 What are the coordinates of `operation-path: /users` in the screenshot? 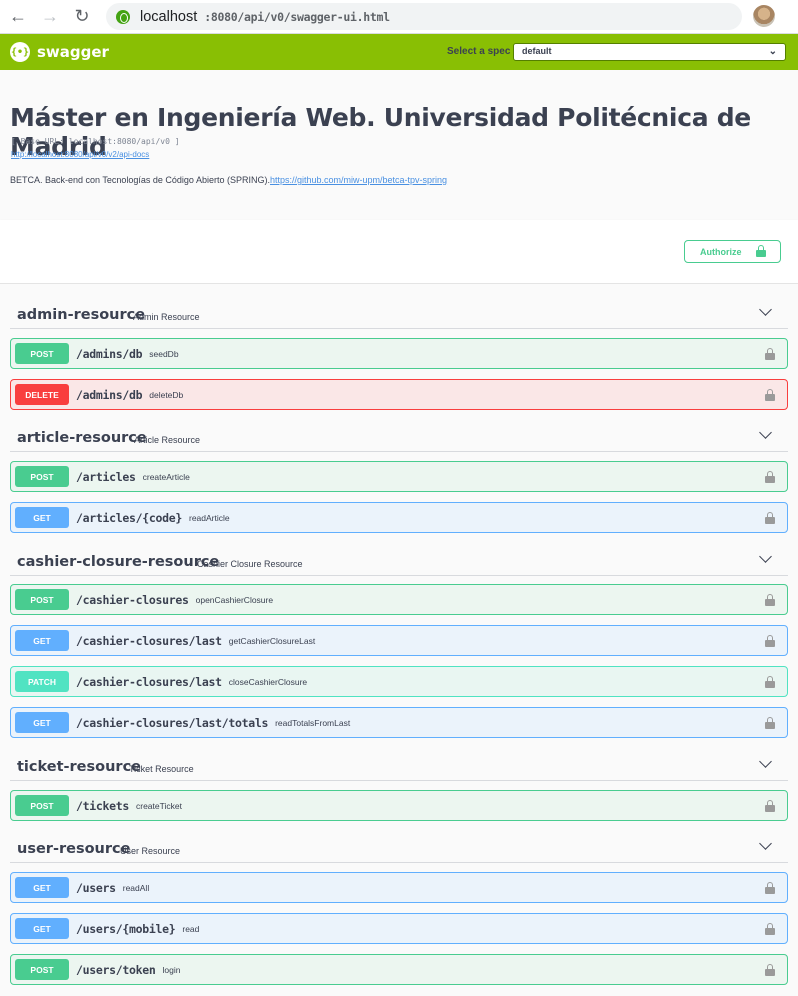 It's located at (96, 887).